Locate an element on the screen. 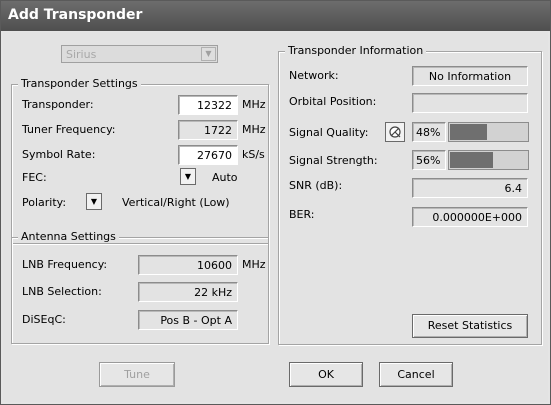 This screenshot has height=405, width=551. snr-value: 6.4 is located at coordinates (513, 188).